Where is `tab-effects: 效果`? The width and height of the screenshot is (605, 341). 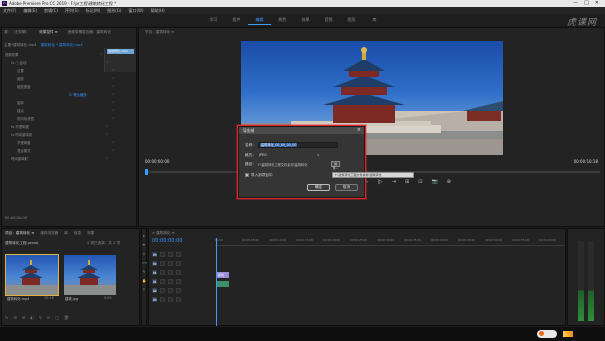 tab-effects: 效果 is located at coordinates (90, 233).